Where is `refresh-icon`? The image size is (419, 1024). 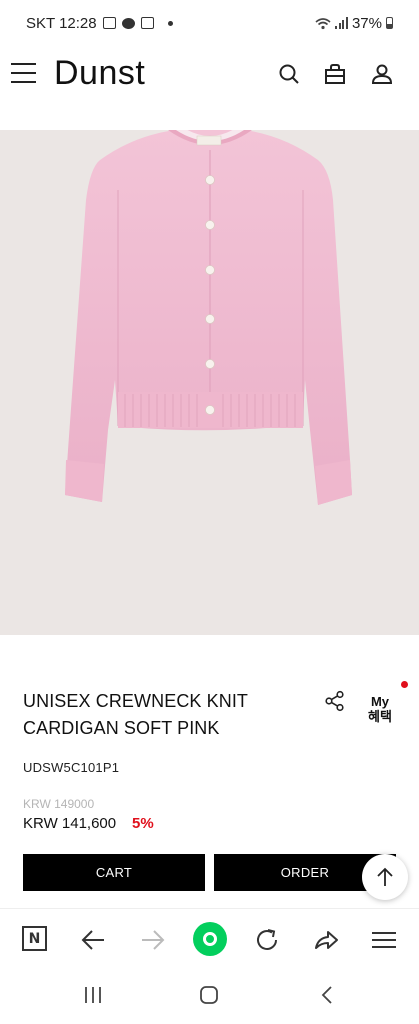 refresh-icon is located at coordinates (267, 940).